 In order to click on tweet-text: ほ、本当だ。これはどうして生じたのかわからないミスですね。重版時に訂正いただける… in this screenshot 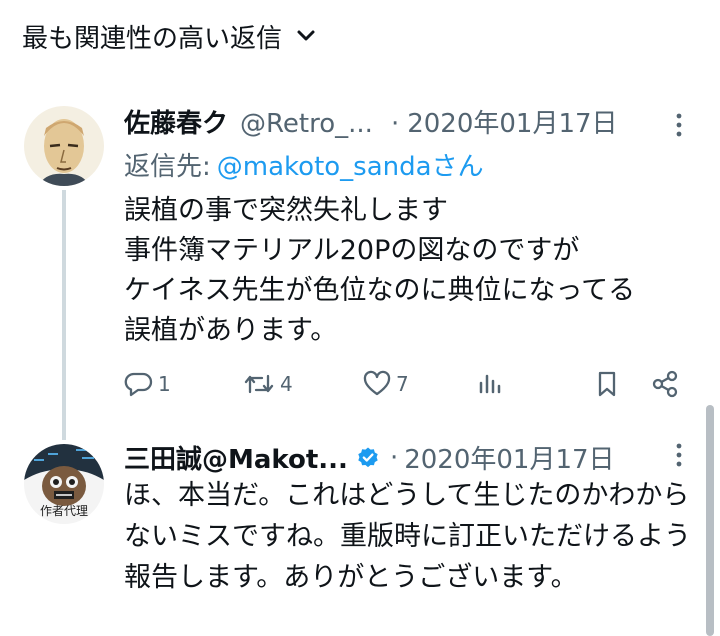, I will do `click(407, 536)`.